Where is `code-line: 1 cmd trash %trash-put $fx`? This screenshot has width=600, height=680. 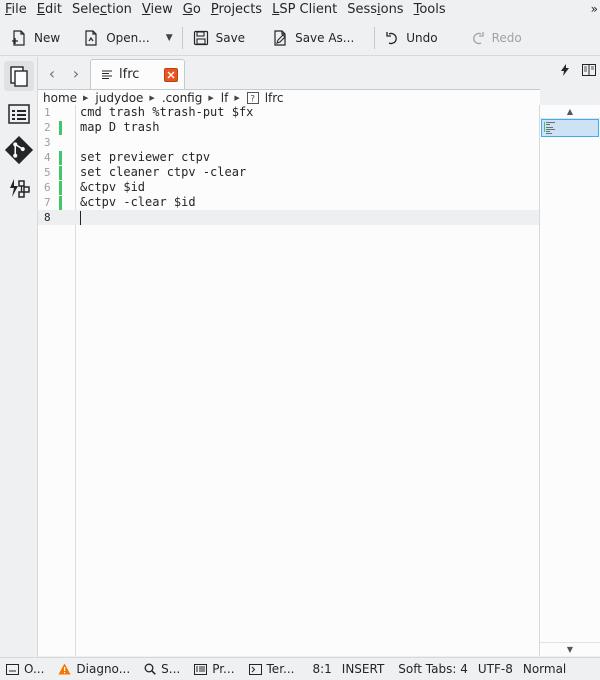 code-line: 1 cmd trash %trash-put $fx is located at coordinates (289, 112).